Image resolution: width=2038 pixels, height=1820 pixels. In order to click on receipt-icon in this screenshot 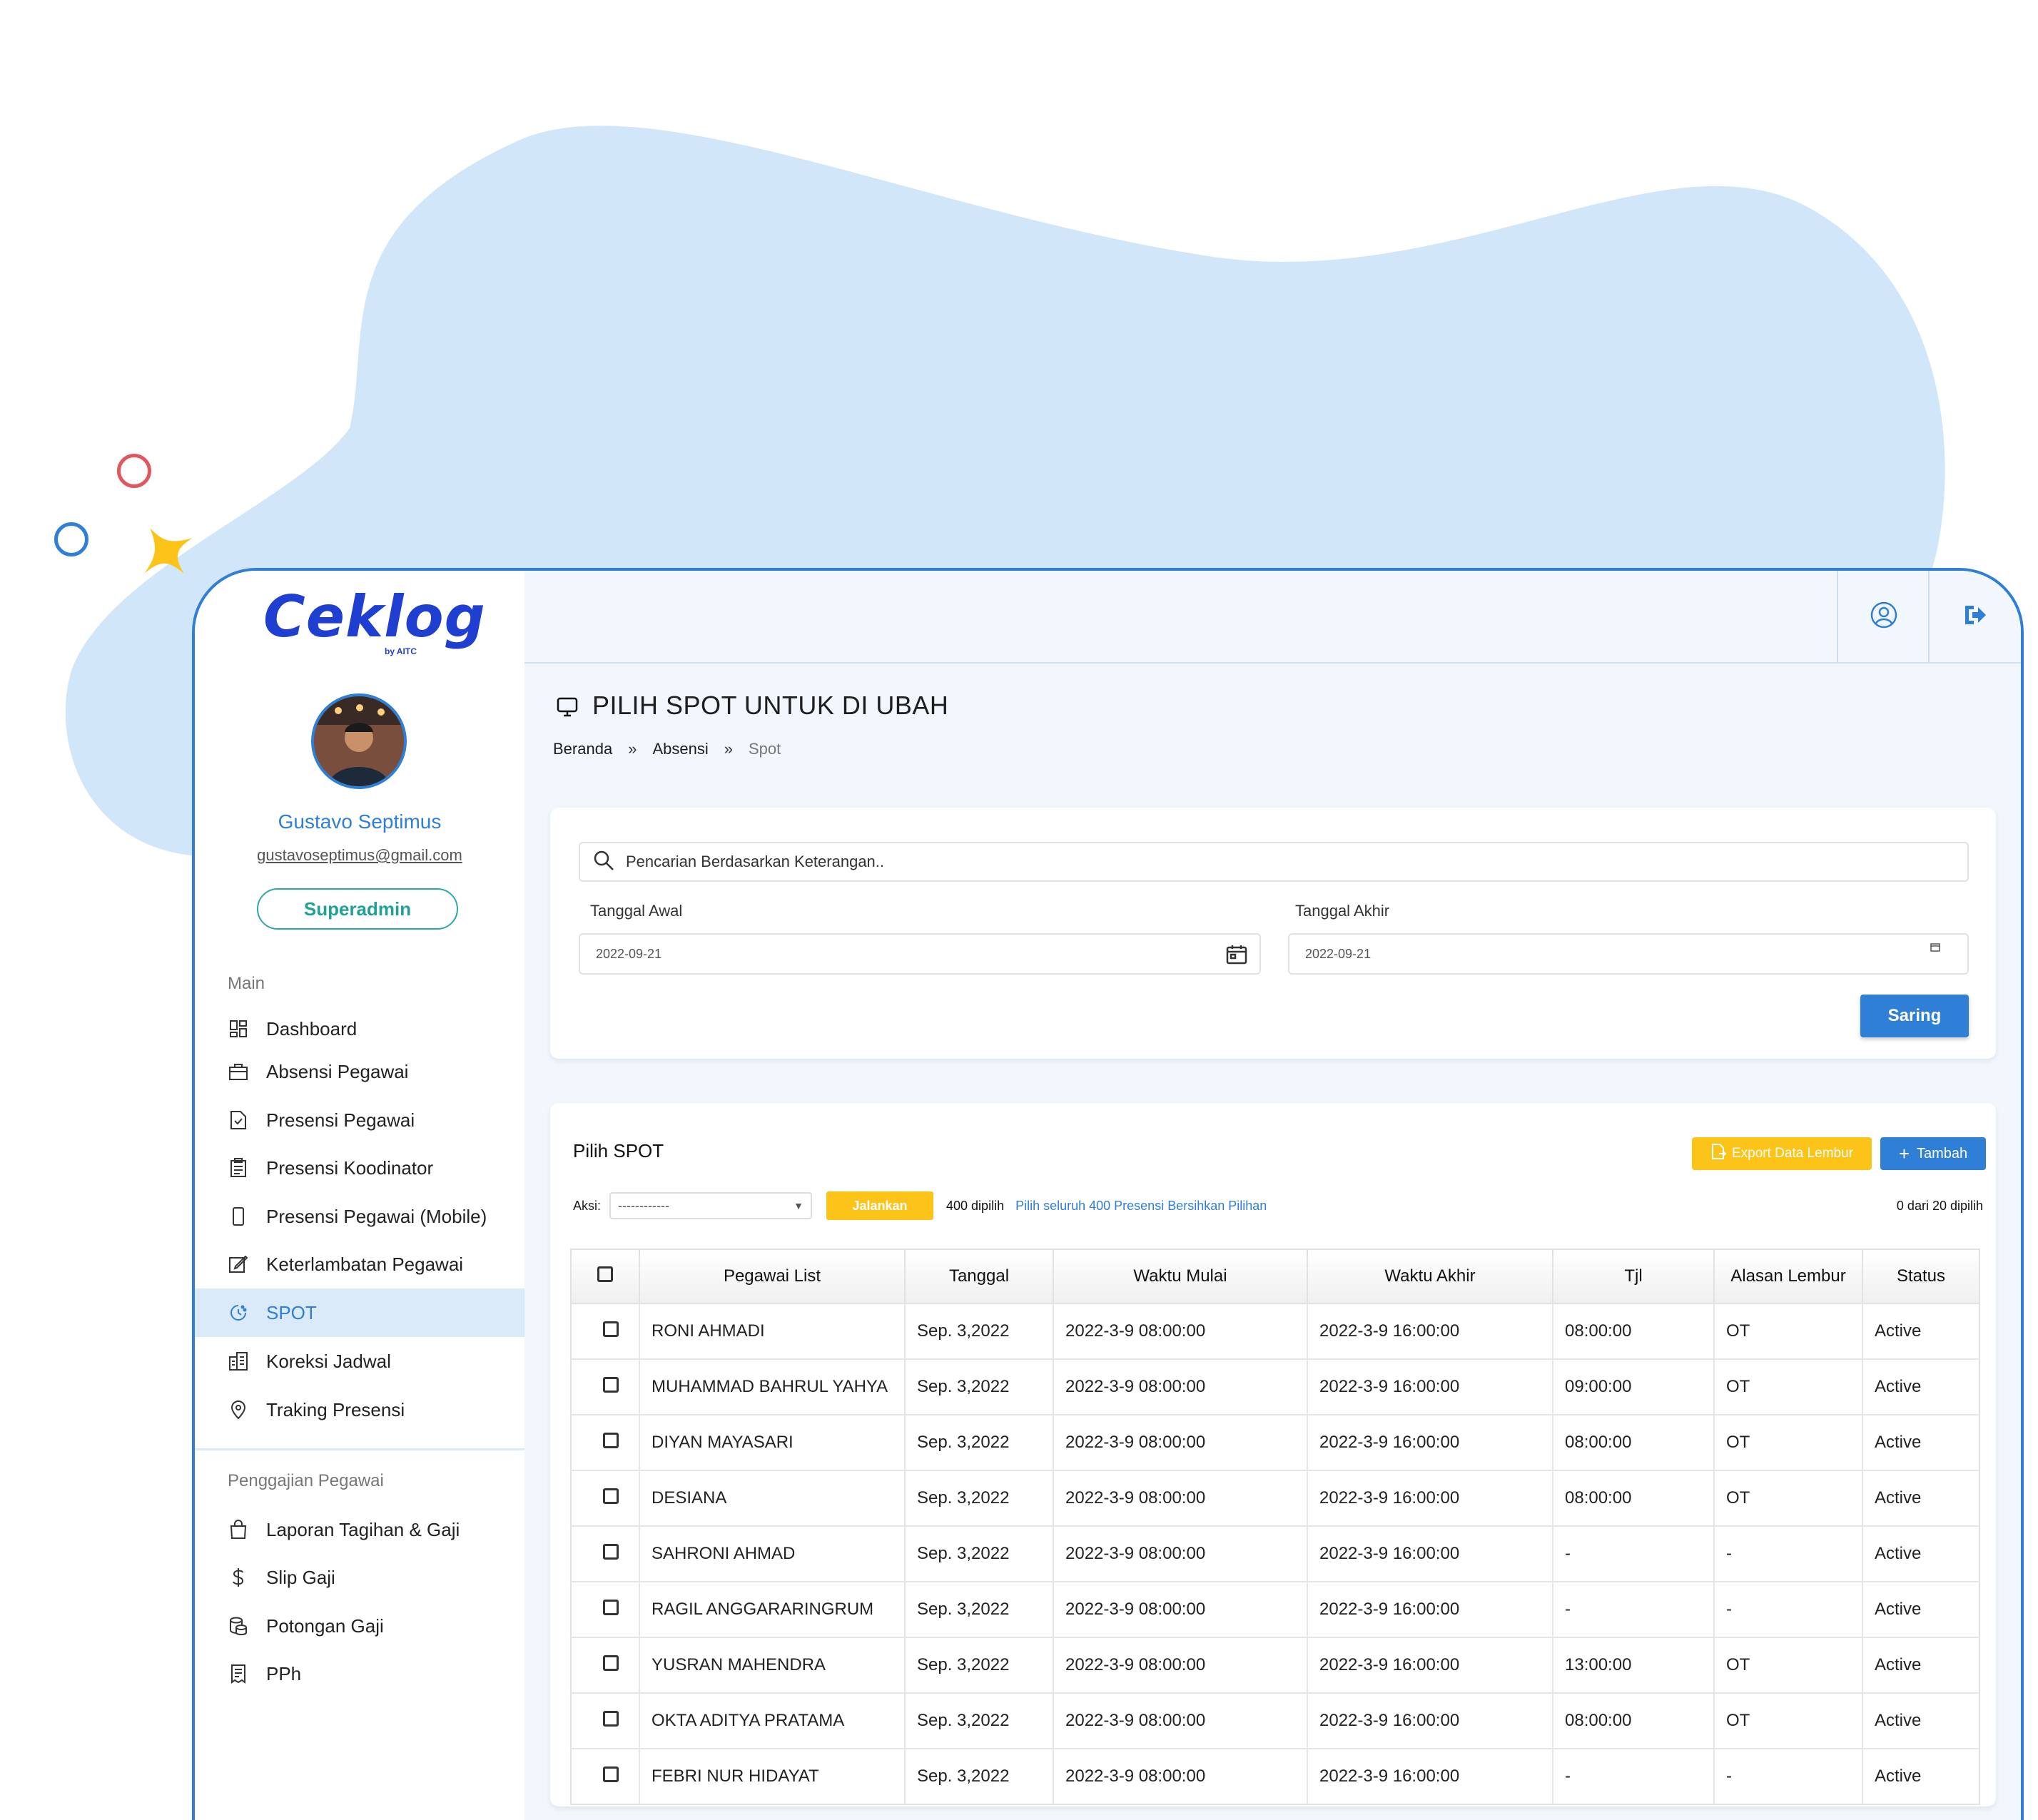, I will do `click(239, 1673)`.